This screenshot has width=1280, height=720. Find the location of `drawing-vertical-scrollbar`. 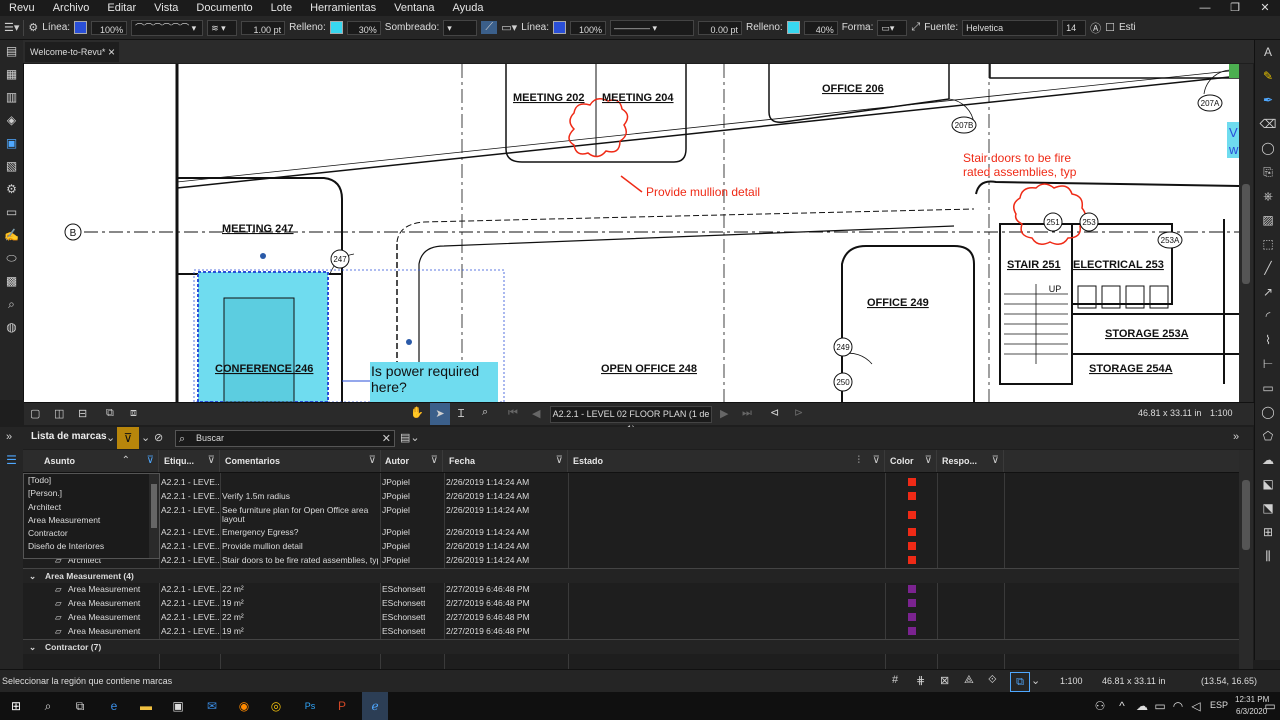

drawing-vertical-scrollbar is located at coordinates (1246, 233).